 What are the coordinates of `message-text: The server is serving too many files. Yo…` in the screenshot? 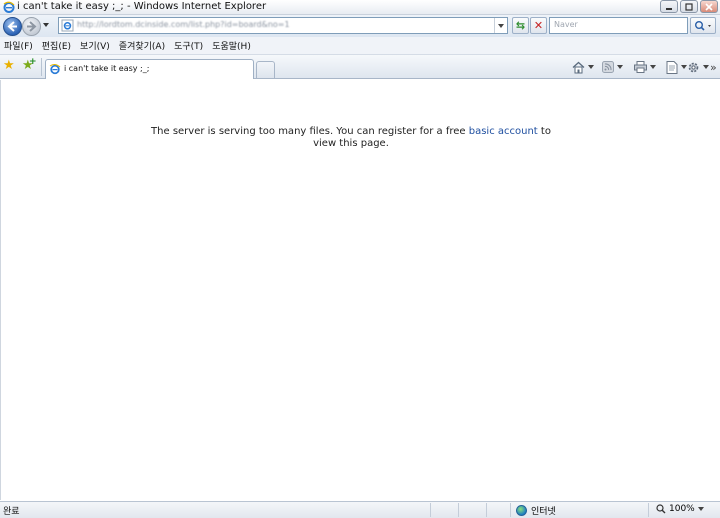 It's located at (310, 131).